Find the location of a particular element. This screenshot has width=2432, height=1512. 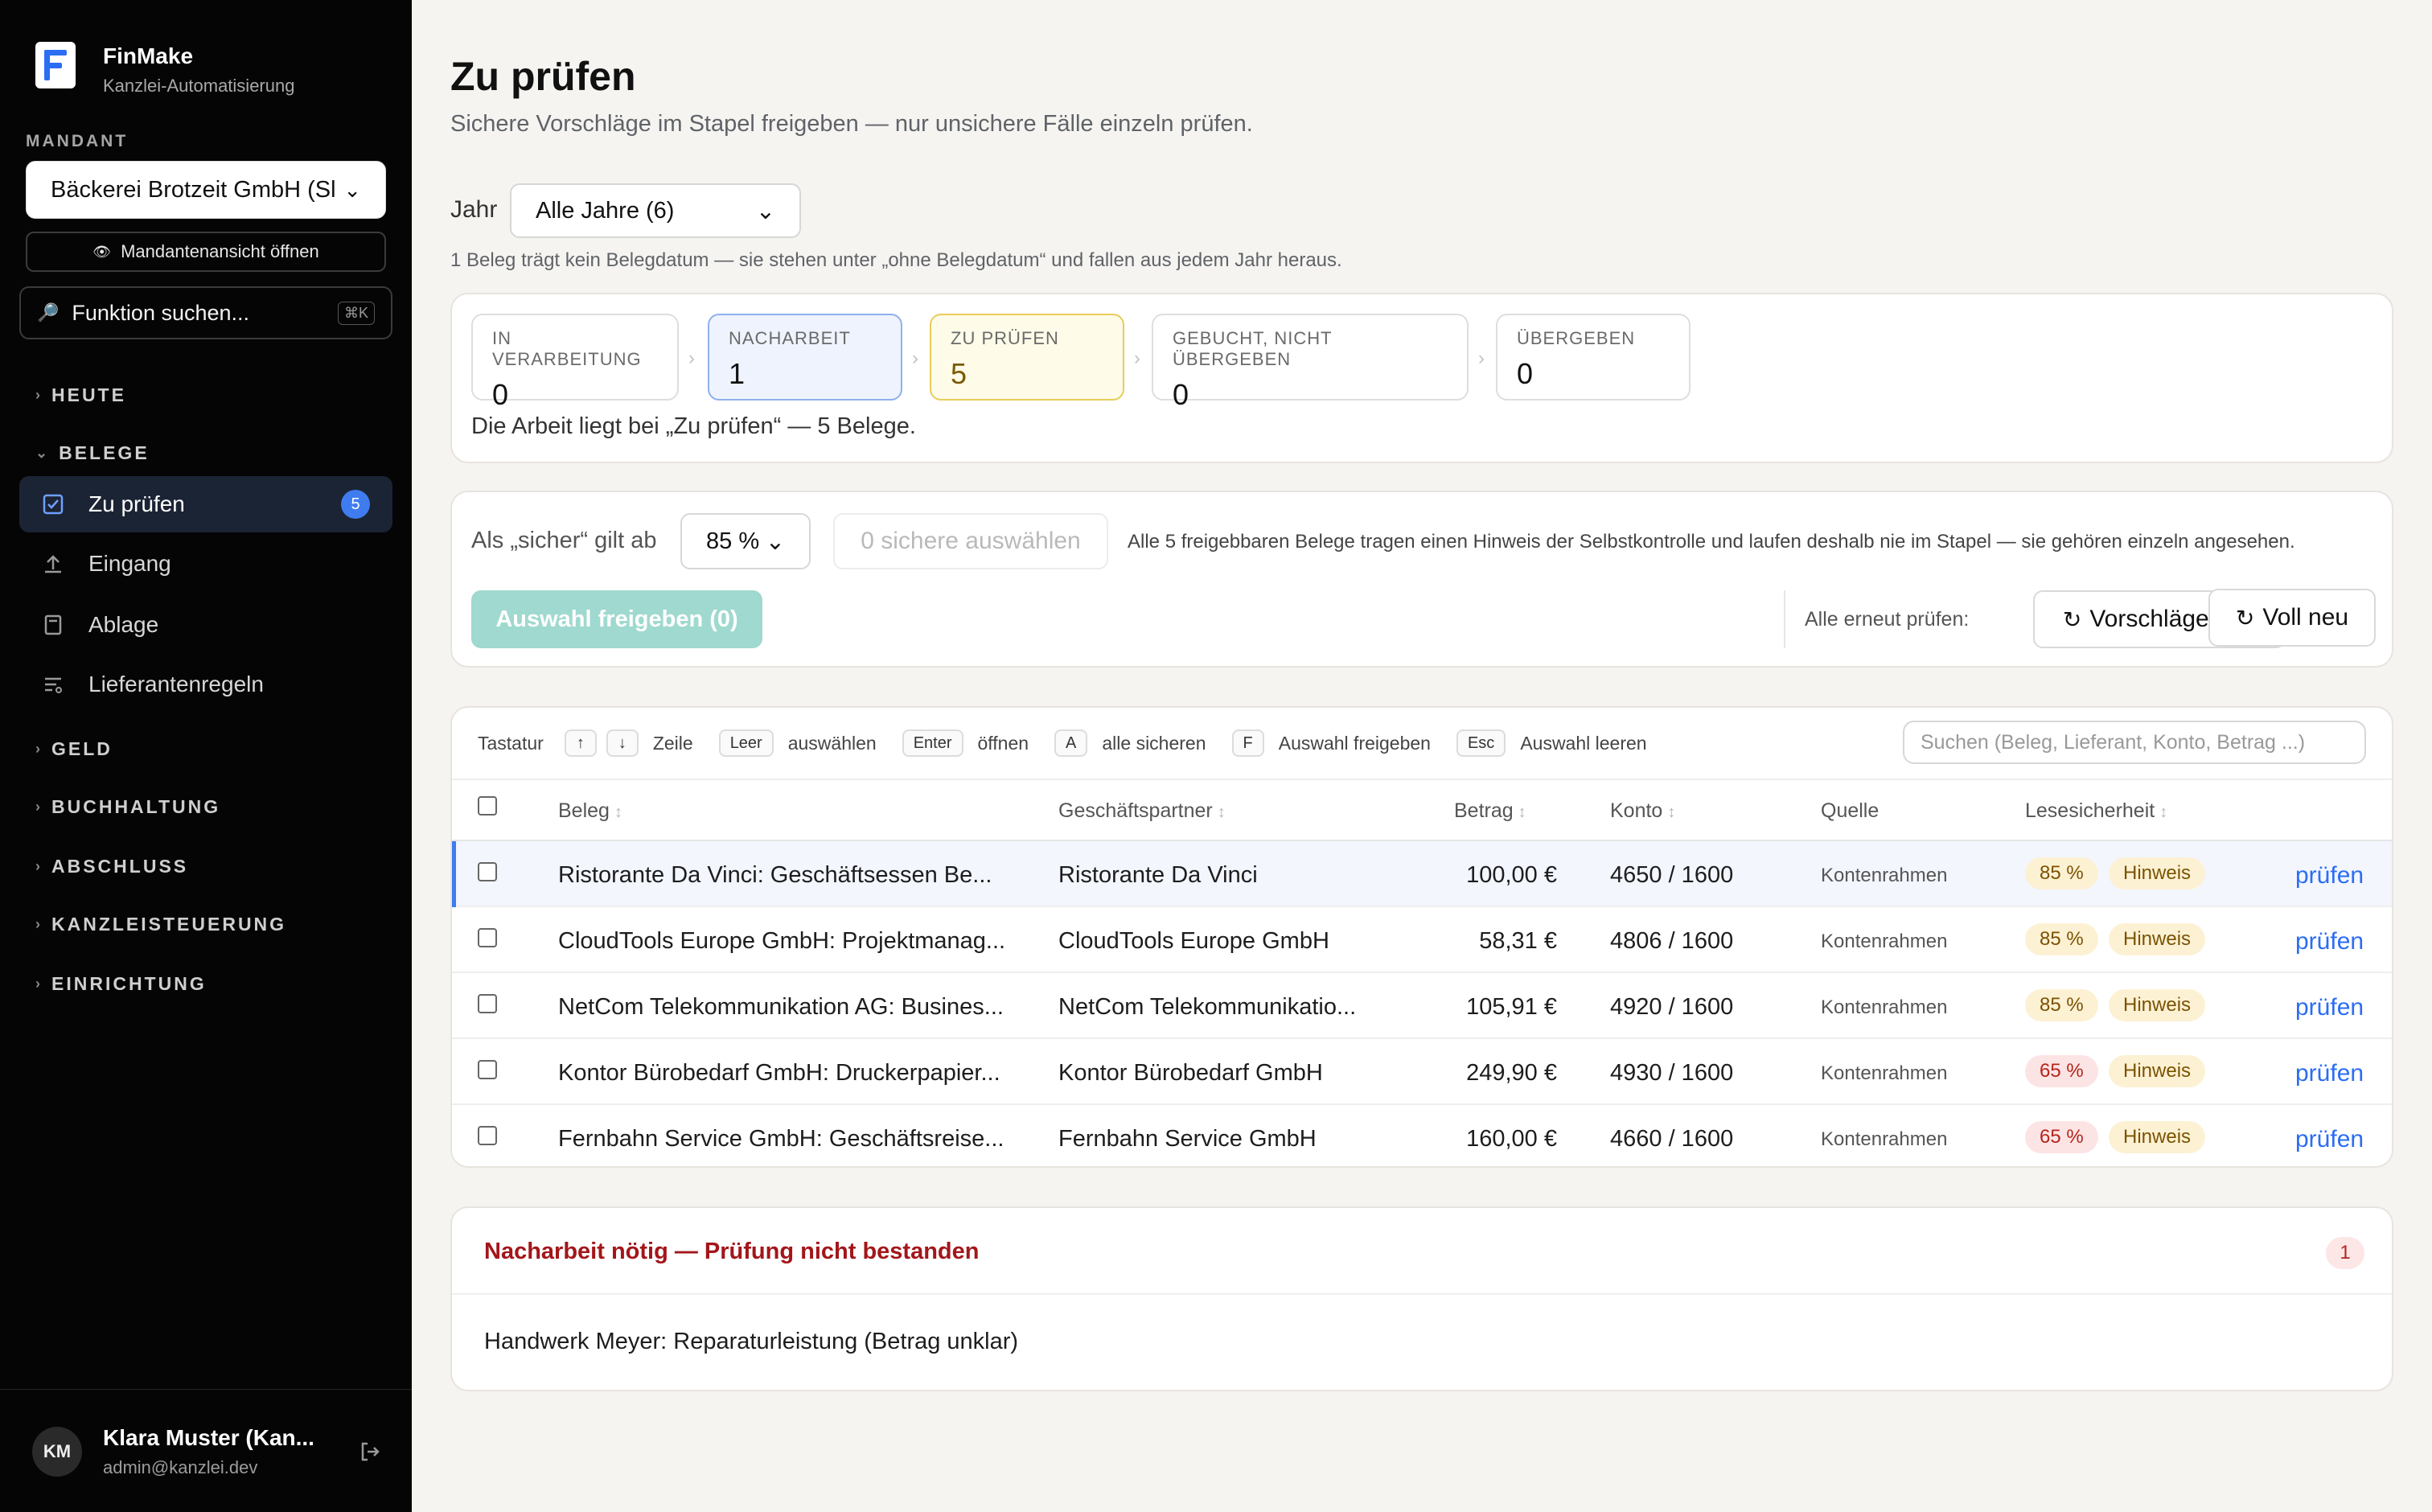

count-badge: 5 is located at coordinates (355, 505).